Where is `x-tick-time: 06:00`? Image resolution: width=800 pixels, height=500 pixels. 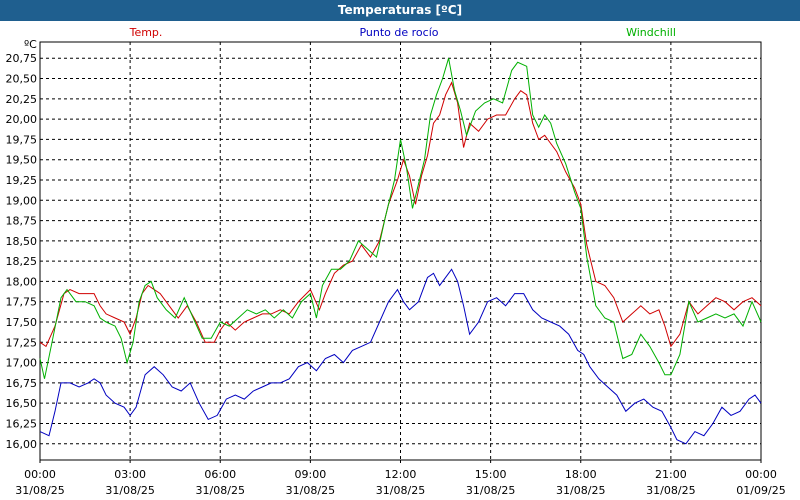
x-tick-time: 06:00 is located at coordinates (220, 474).